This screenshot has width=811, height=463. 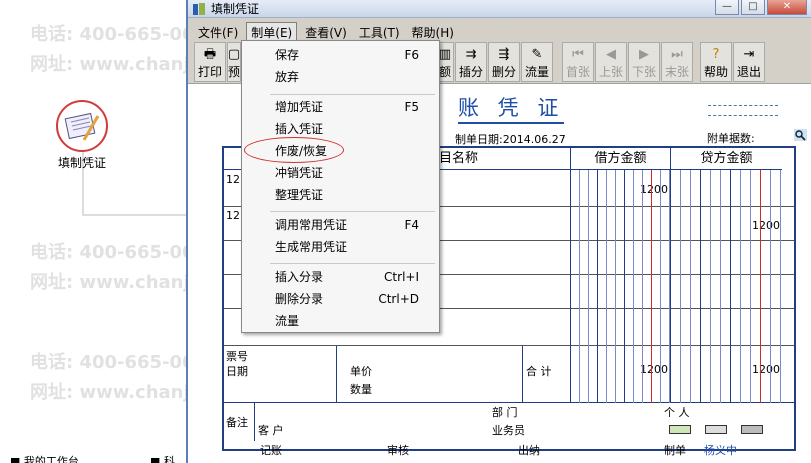 I want to click on printer-icon: 🖶, so click(x=210, y=54).